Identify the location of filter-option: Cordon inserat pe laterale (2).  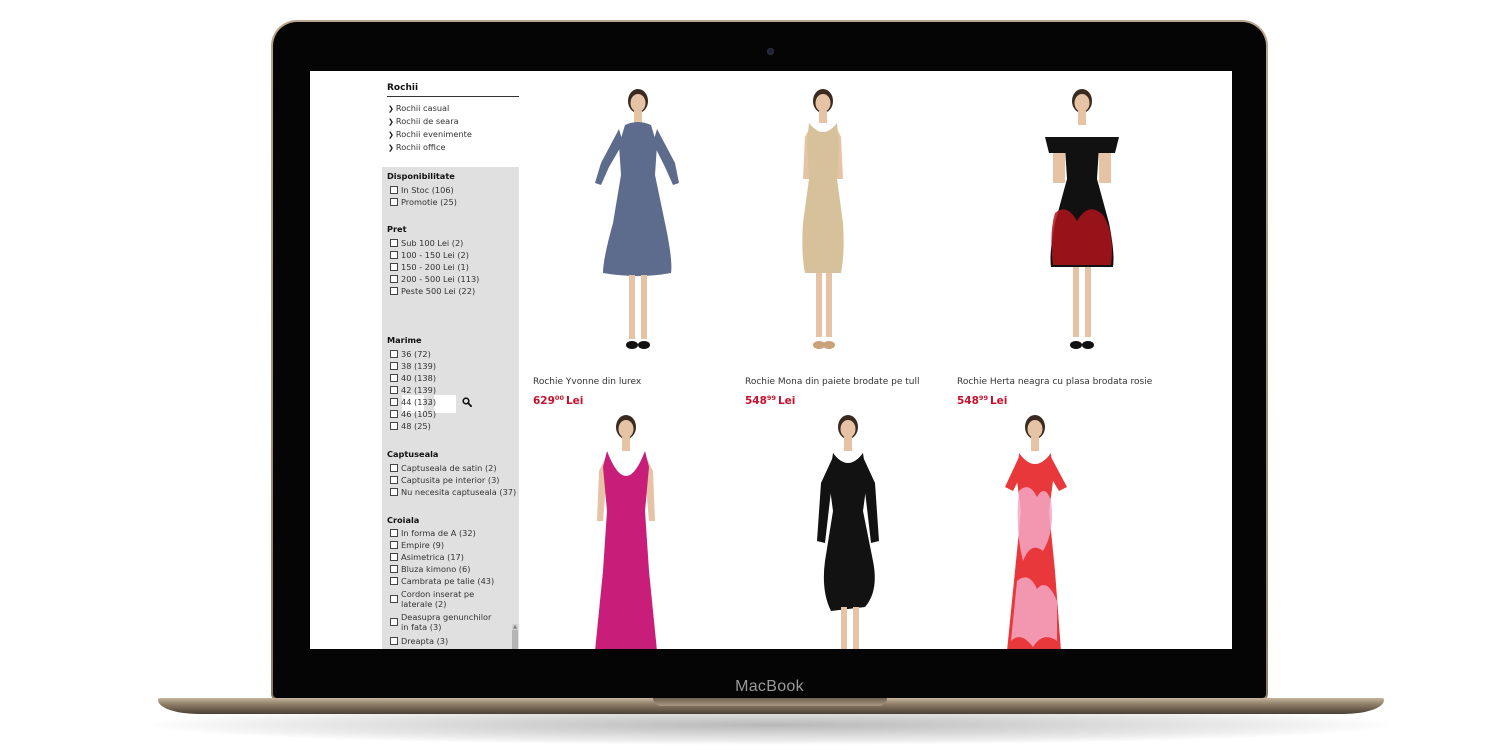
(445, 599).